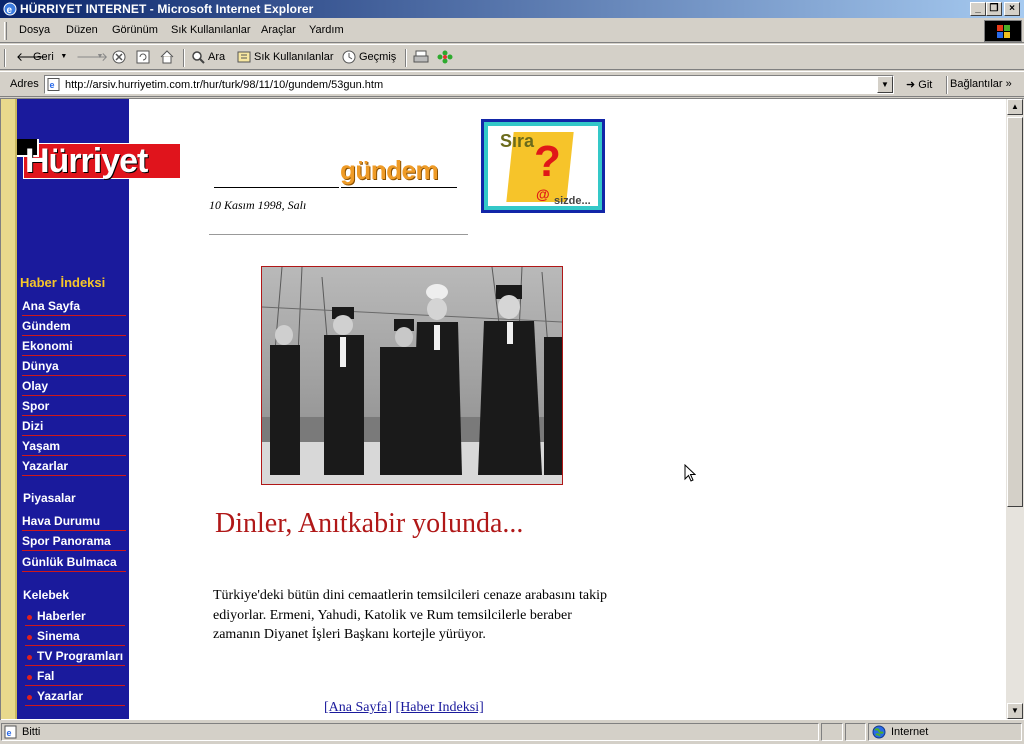 The width and height of the screenshot is (1024, 744). Describe the element at coordinates (276, 187) in the screenshot. I see `section-rule-left` at that location.